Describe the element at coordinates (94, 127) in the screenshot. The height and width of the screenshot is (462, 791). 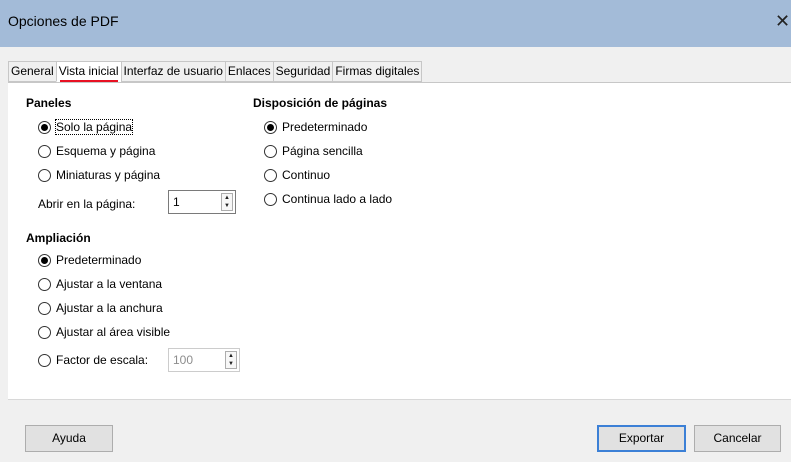
I see `radio-label: Solo la página` at that location.